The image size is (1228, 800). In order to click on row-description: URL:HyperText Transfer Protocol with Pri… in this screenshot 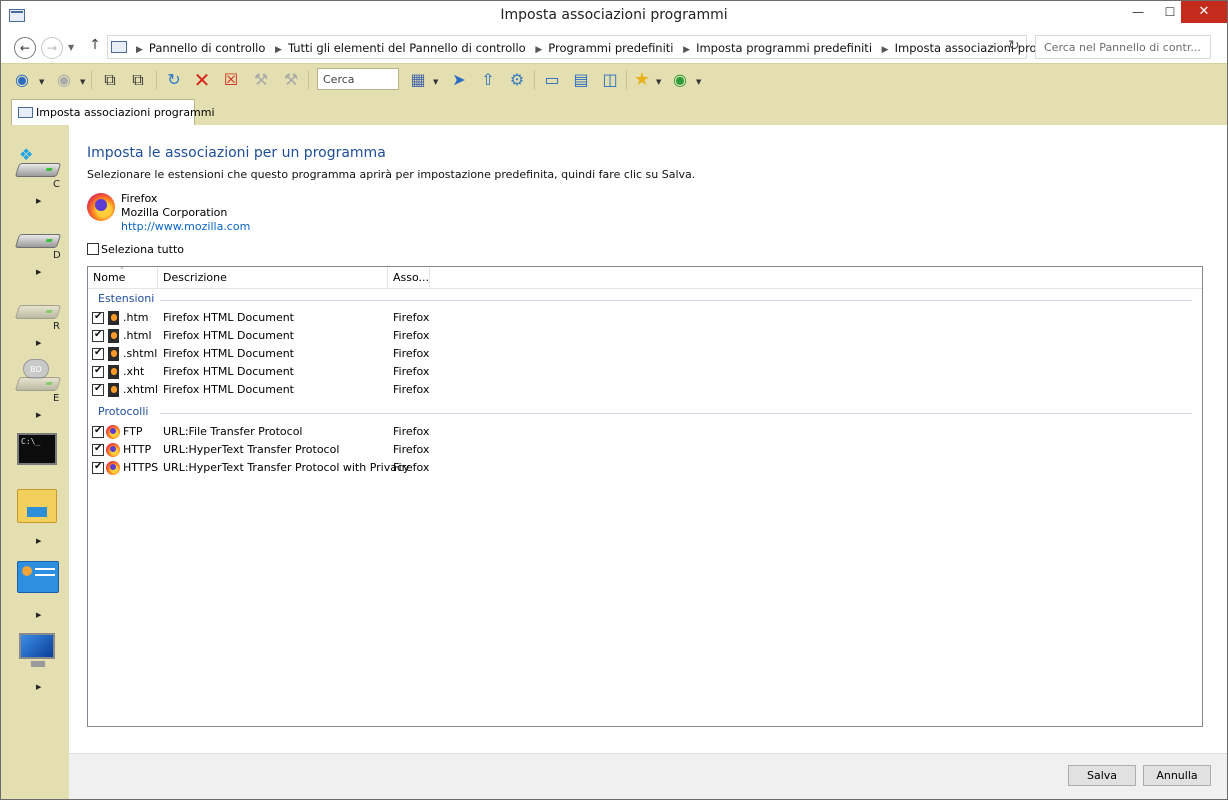, I will do `click(286, 467)`.